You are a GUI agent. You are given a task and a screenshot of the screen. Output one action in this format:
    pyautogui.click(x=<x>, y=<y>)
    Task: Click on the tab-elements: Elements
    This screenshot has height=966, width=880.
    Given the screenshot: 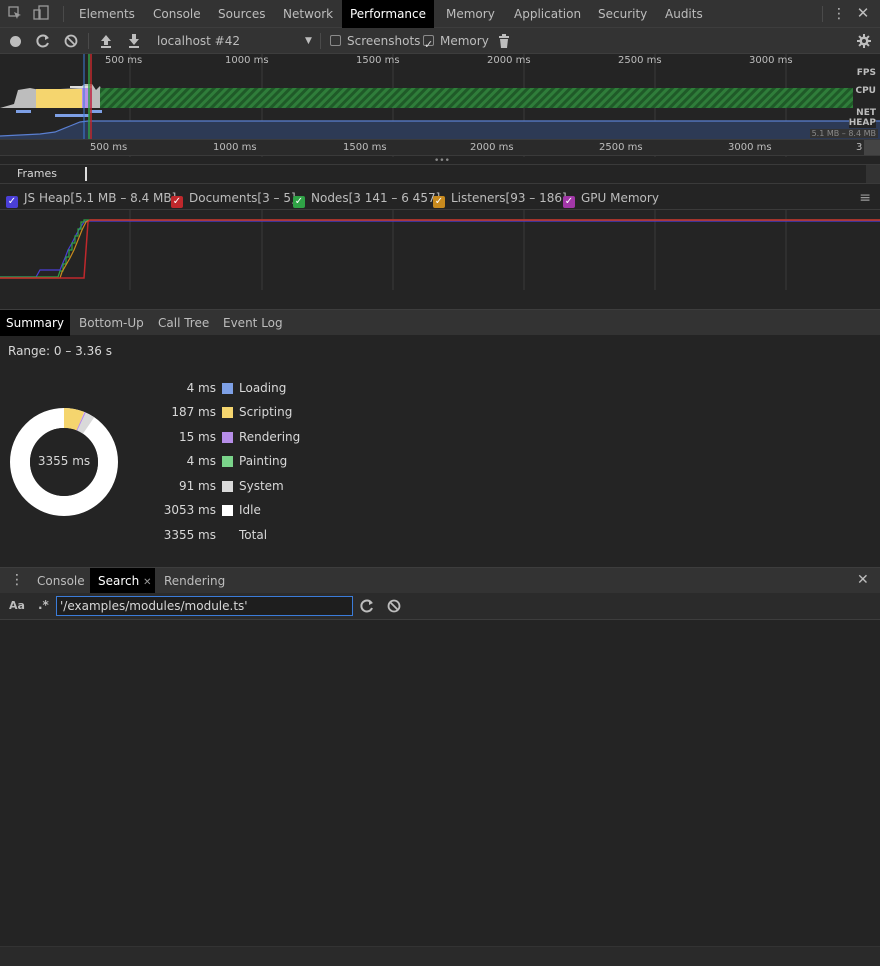 What is the action you would take?
    pyautogui.click(x=107, y=14)
    